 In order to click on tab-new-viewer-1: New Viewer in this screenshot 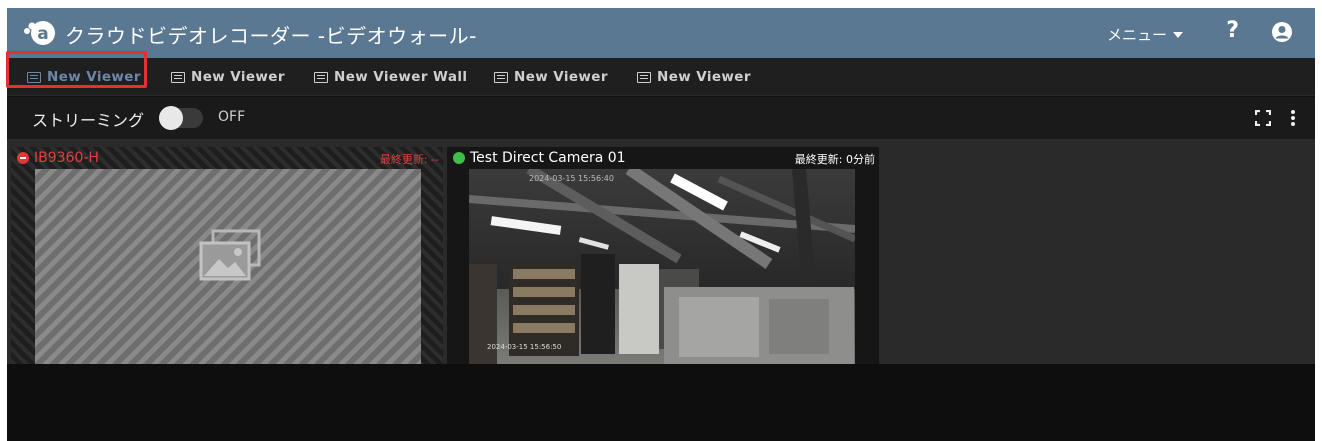, I will do `click(84, 77)`.